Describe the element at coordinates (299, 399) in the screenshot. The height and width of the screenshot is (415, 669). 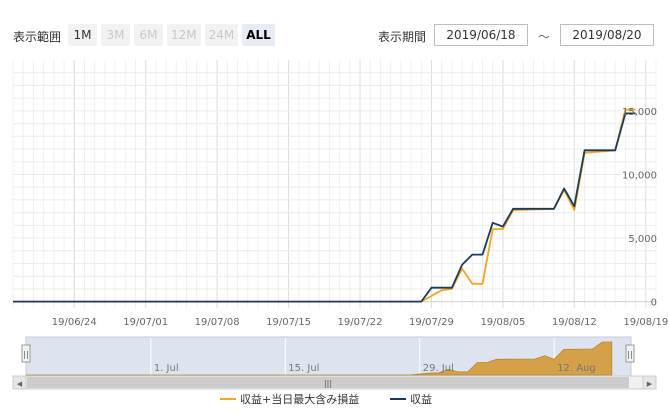
I see `legend-label-profit-with-unrealized: 収益+当日最大含み損益` at that location.